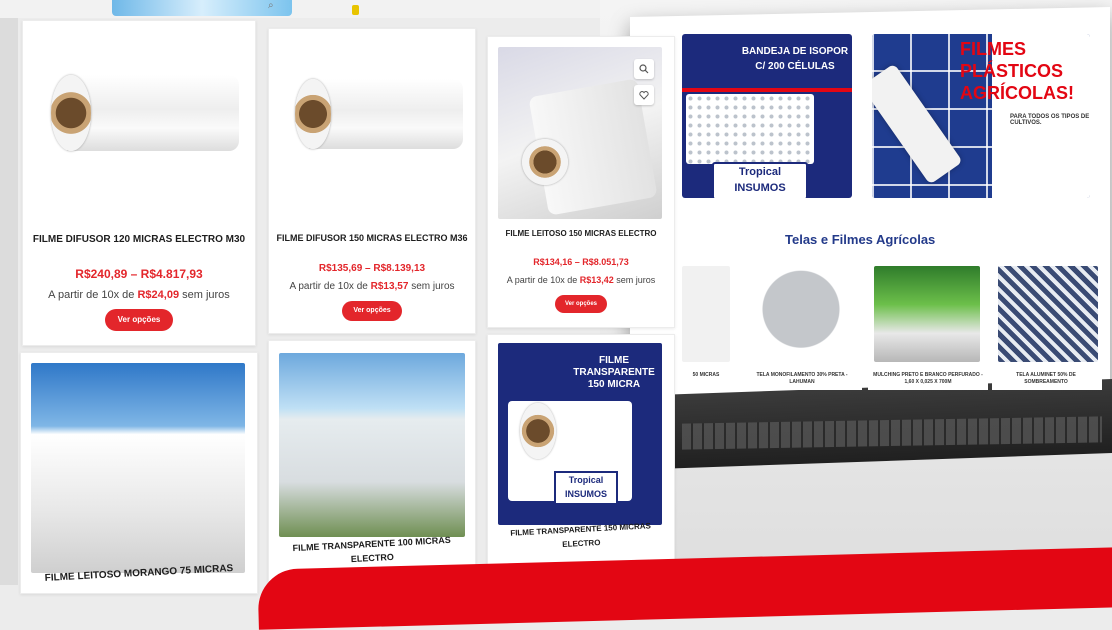 This screenshot has height=630, width=1112. I want to click on product-card: FILME TRANSPARENTE 100 MICRAS ELECTRO, so click(372, 461).